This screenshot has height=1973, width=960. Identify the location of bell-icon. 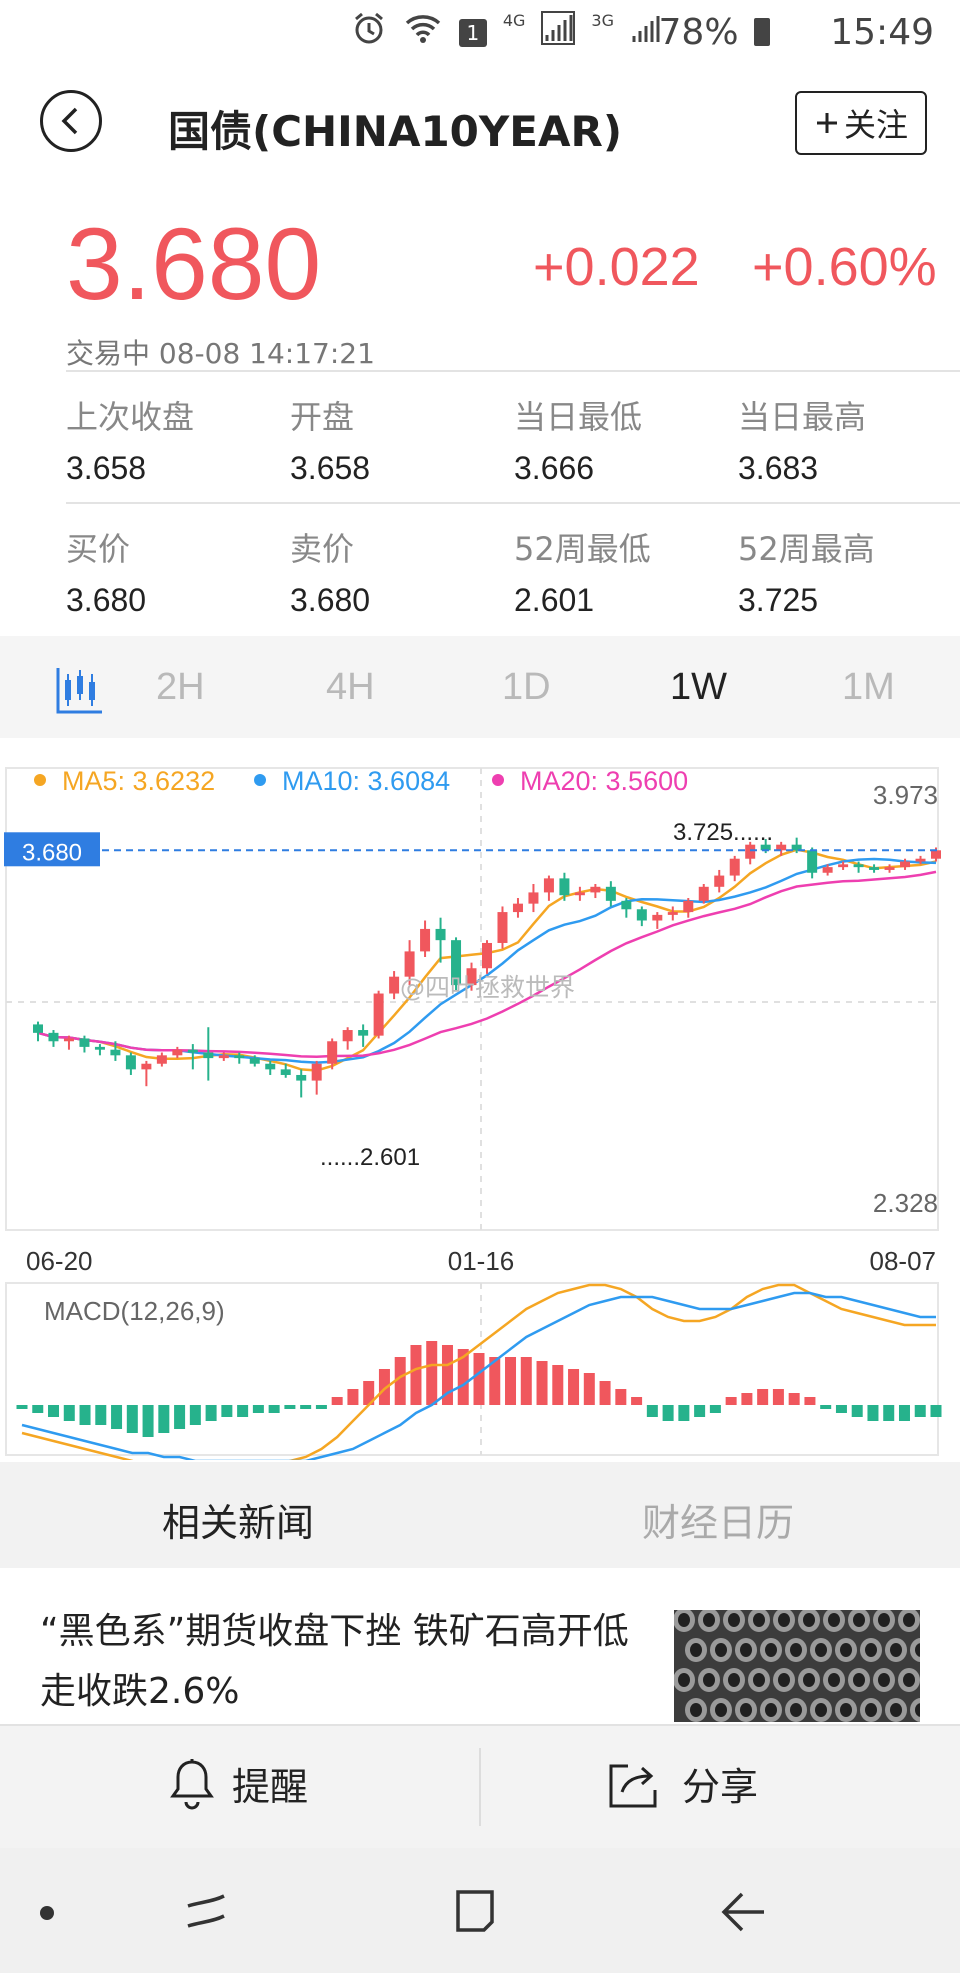
(192, 1783).